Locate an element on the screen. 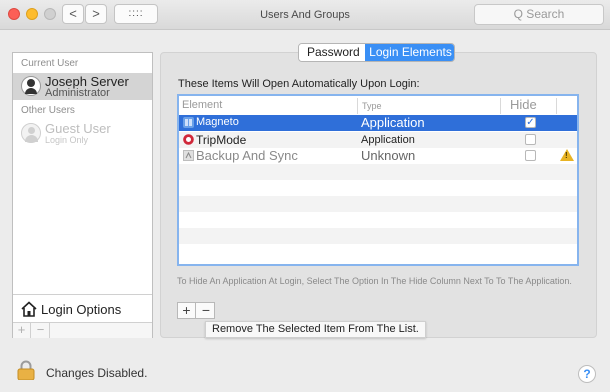  title-bar: < > :::: Users And Groups Q Search is located at coordinates (305, 15).